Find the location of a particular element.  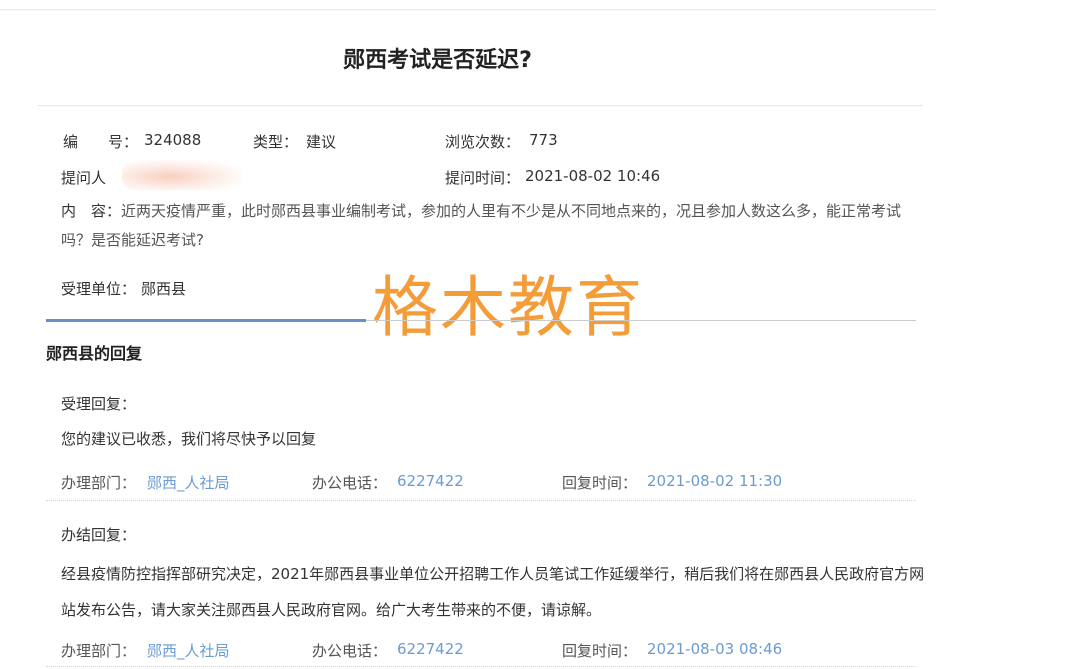

final-dept-label: 办理部门： is located at coordinates (99, 651).